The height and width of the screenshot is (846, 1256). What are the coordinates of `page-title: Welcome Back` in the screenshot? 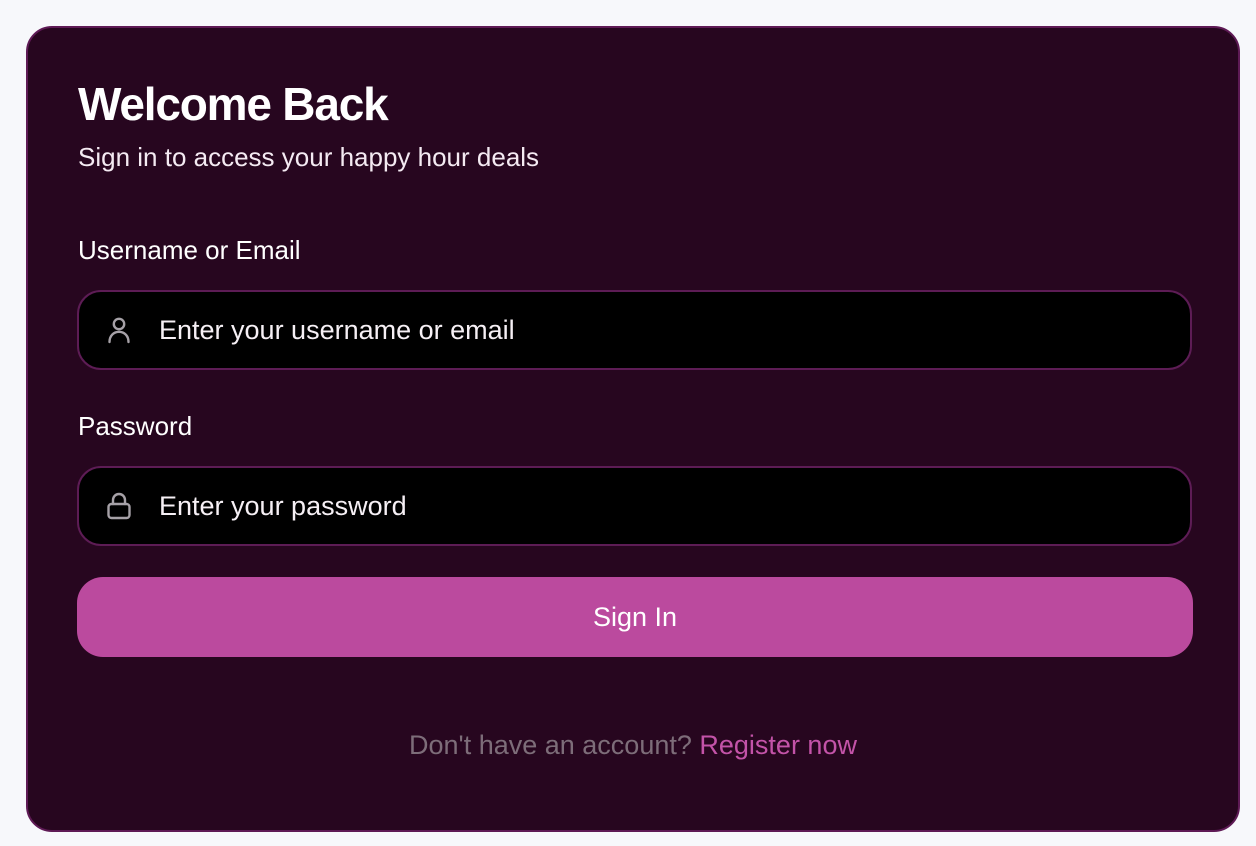 It's located at (233, 104).